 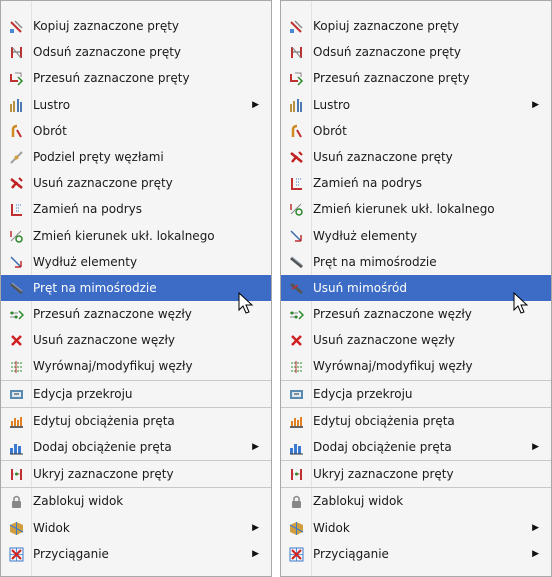 What do you see at coordinates (103, 183) in the screenshot?
I see `menu-item-label: Usuń zaznaczone pręty` at bounding box center [103, 183].